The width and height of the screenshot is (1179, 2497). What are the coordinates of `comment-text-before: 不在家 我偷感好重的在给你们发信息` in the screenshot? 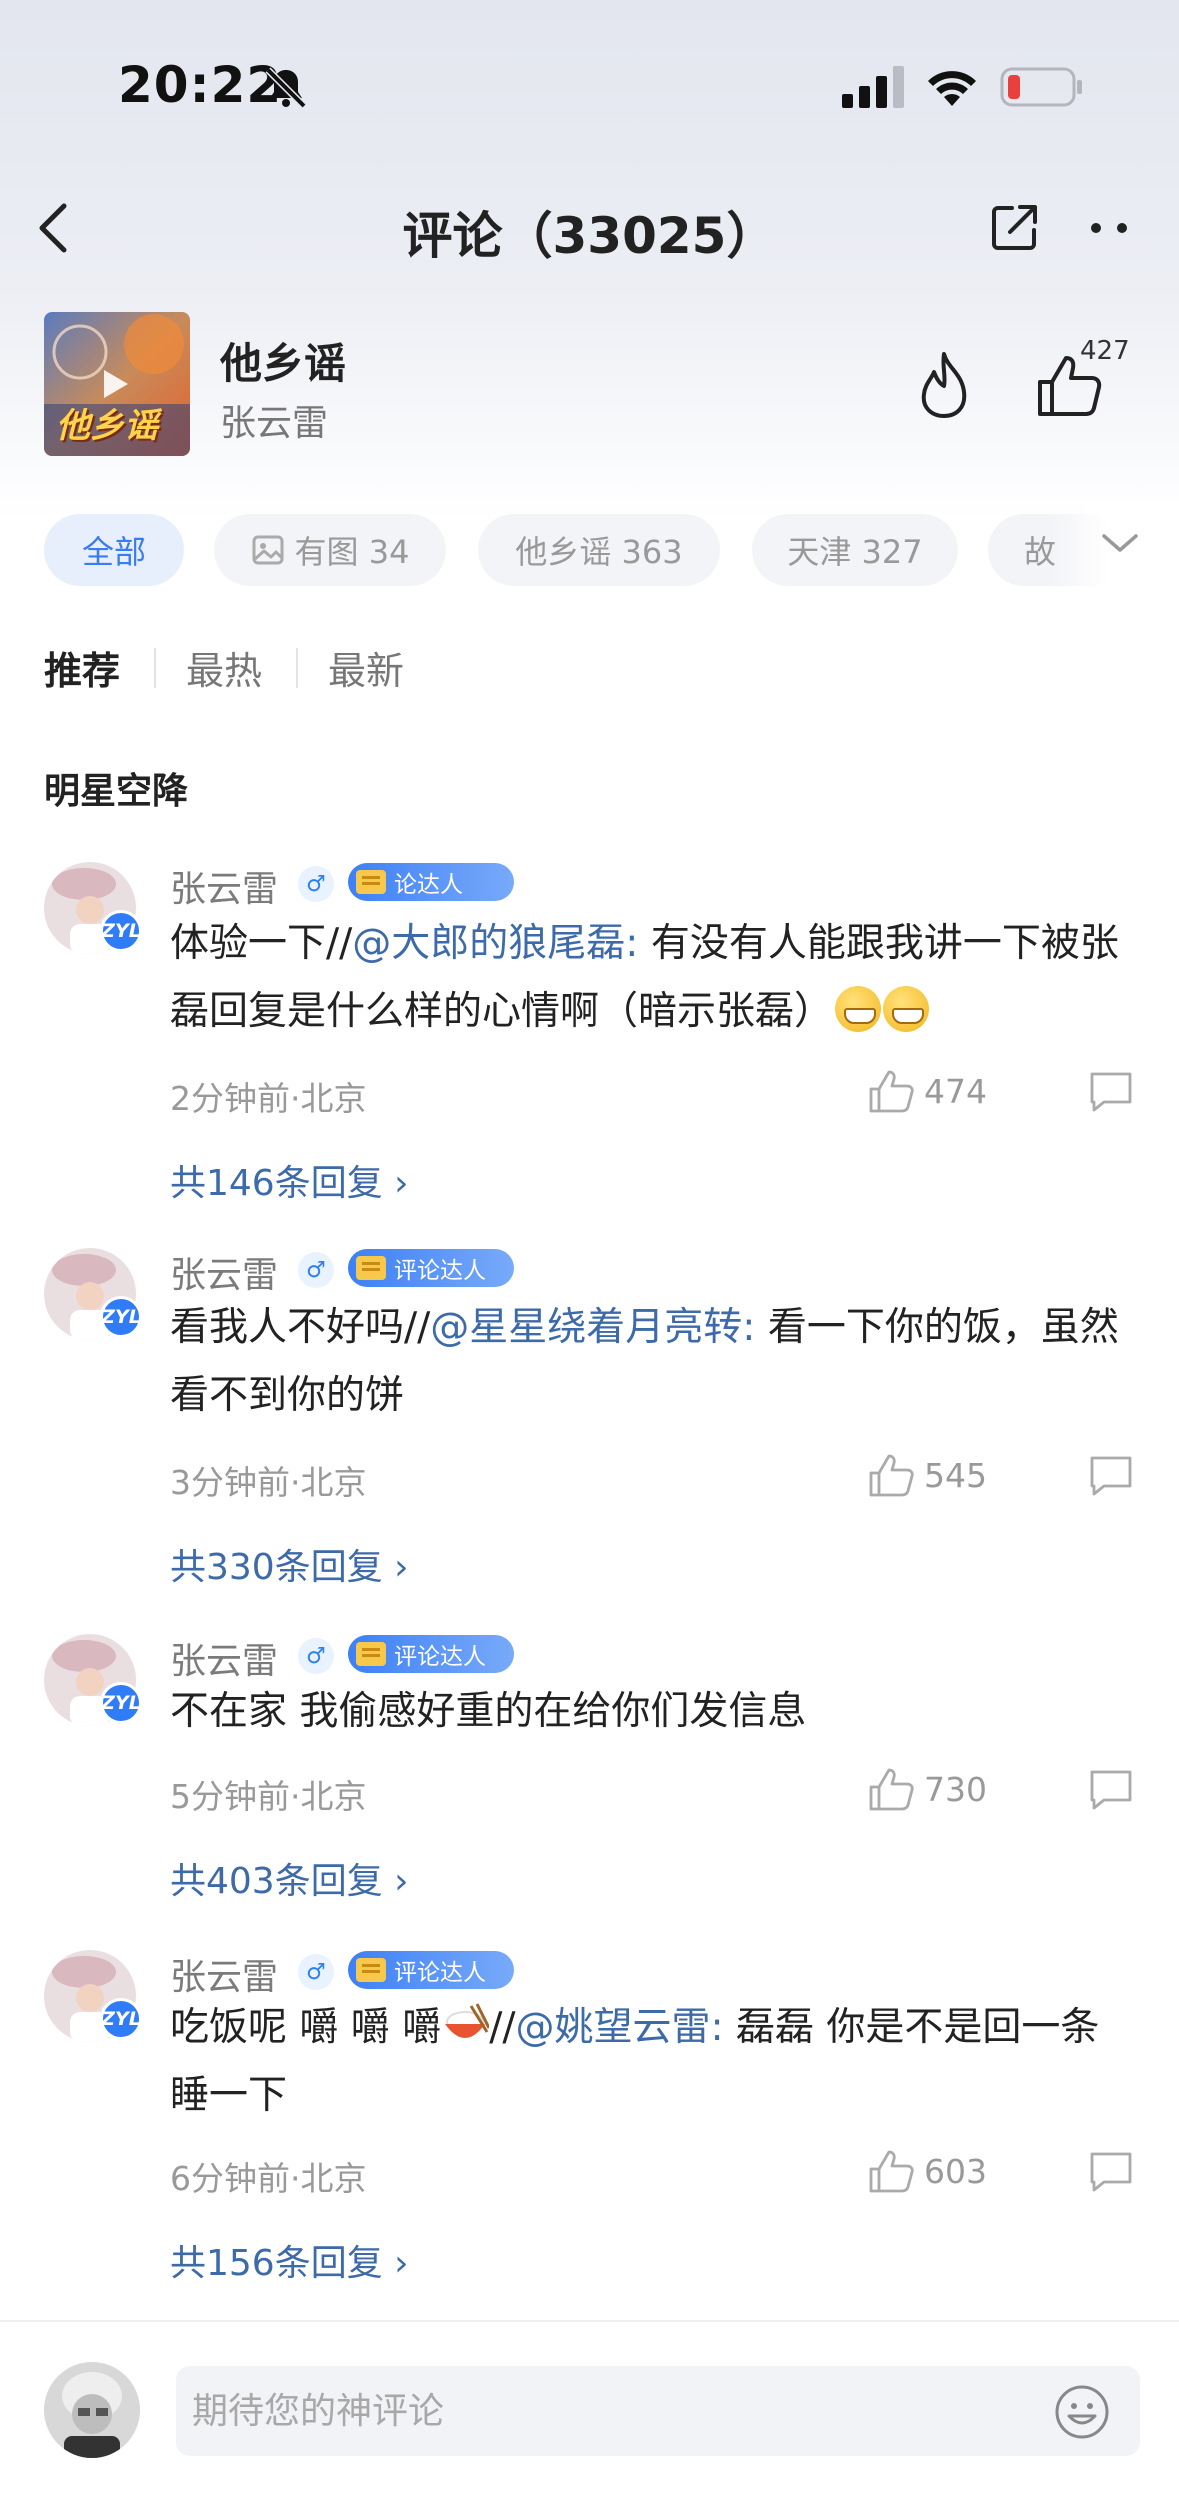 It's located at (488, 1711).